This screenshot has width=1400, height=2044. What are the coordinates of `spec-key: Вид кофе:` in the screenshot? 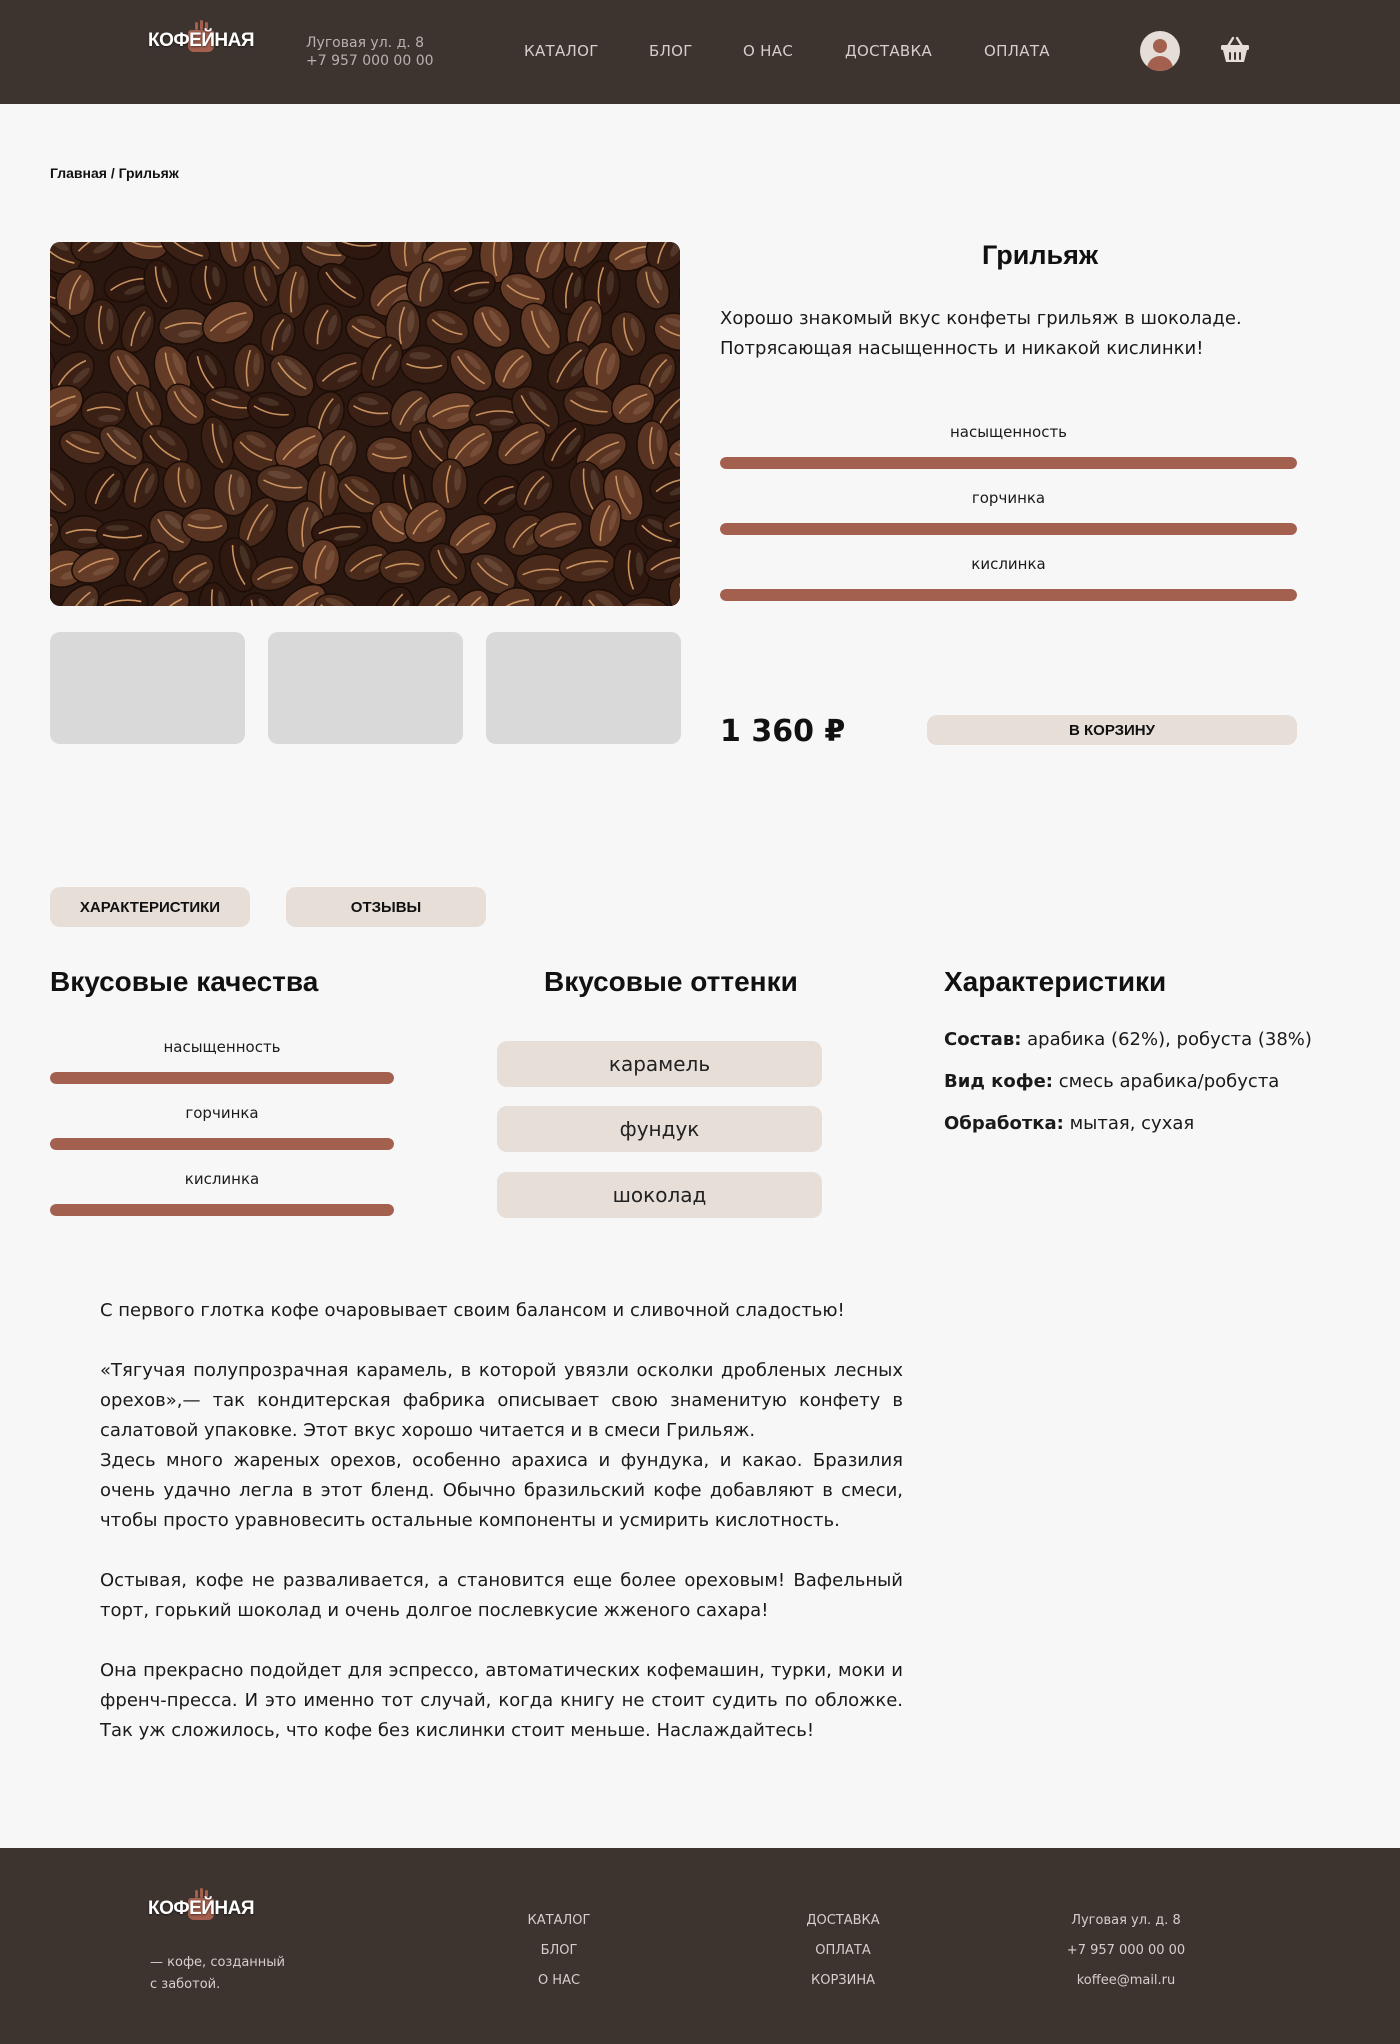 It's located at (998, 1081).